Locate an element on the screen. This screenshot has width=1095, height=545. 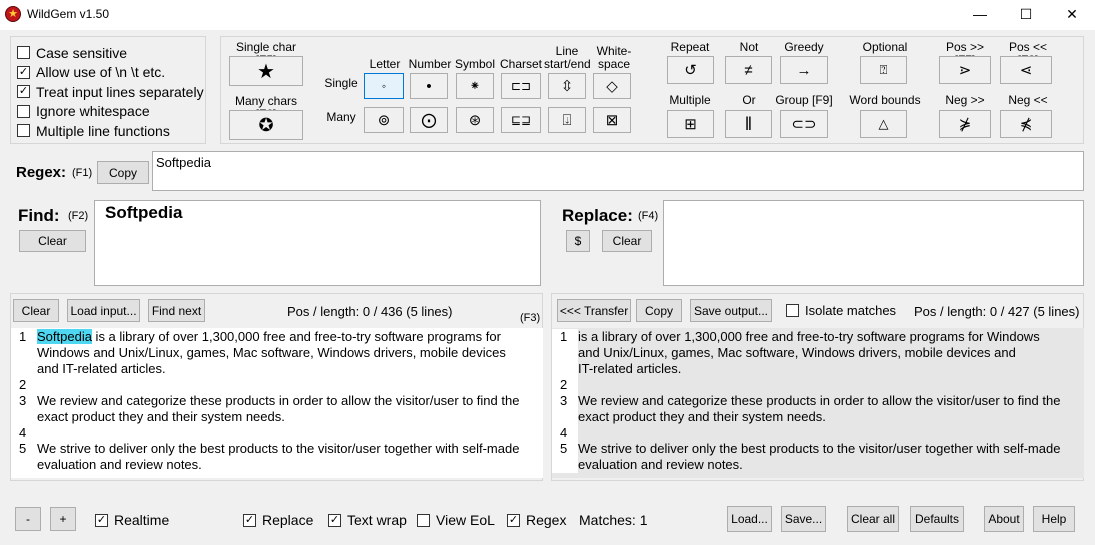
line-text is located at coordinates (831, 385).